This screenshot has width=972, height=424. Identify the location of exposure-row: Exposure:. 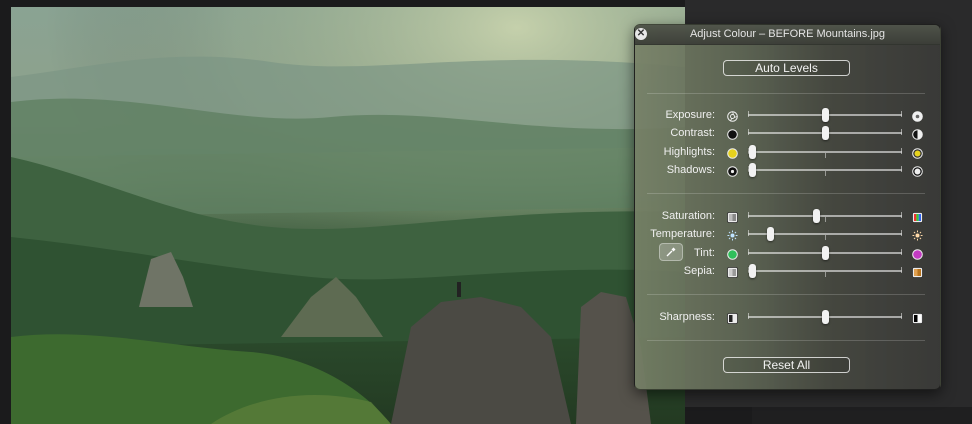
(787, 115).